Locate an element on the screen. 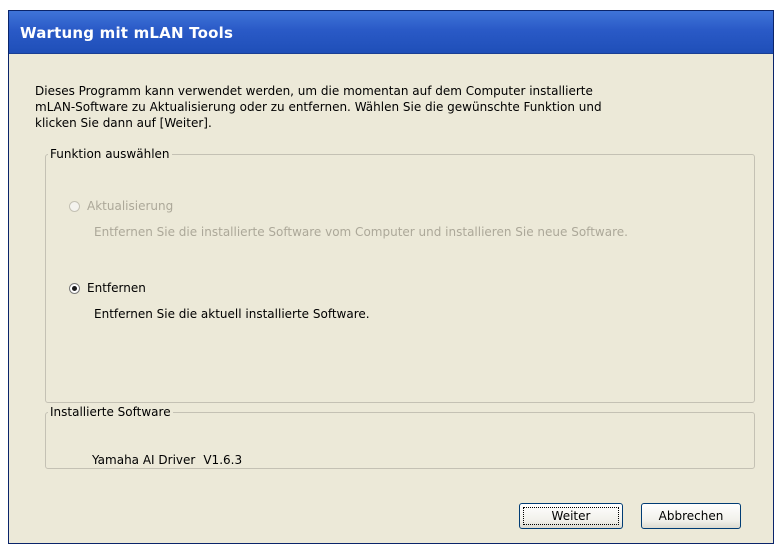  installed-software-entry: Yamaha AI Driver V1.6.3 is located at coordinates (167, 460).